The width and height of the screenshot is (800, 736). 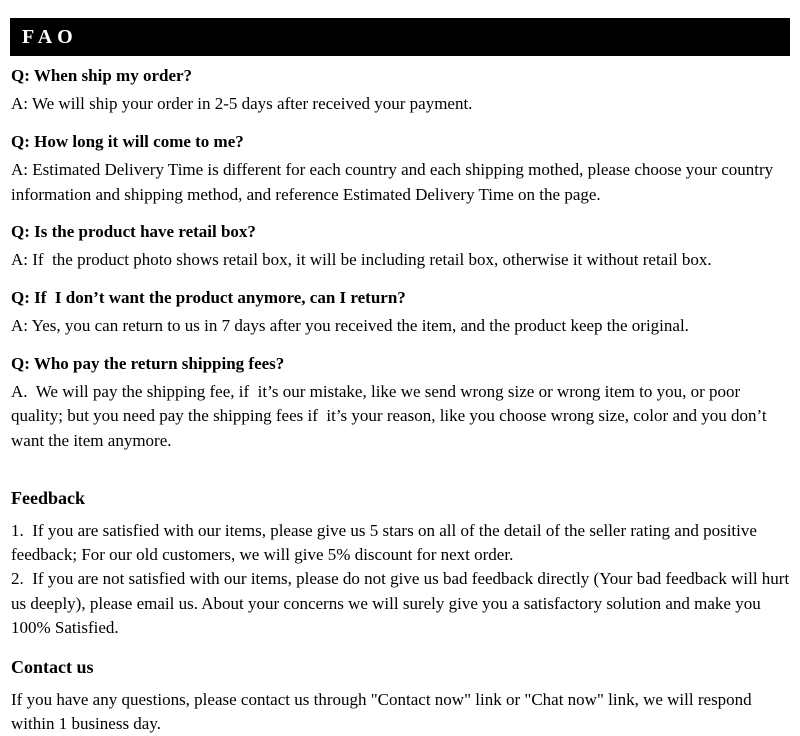 What do you see at coordinates (133, 232) in the screenshot?
I see `faq-question: Q: Is the product have retail box?` at bounding box center [133, 232].